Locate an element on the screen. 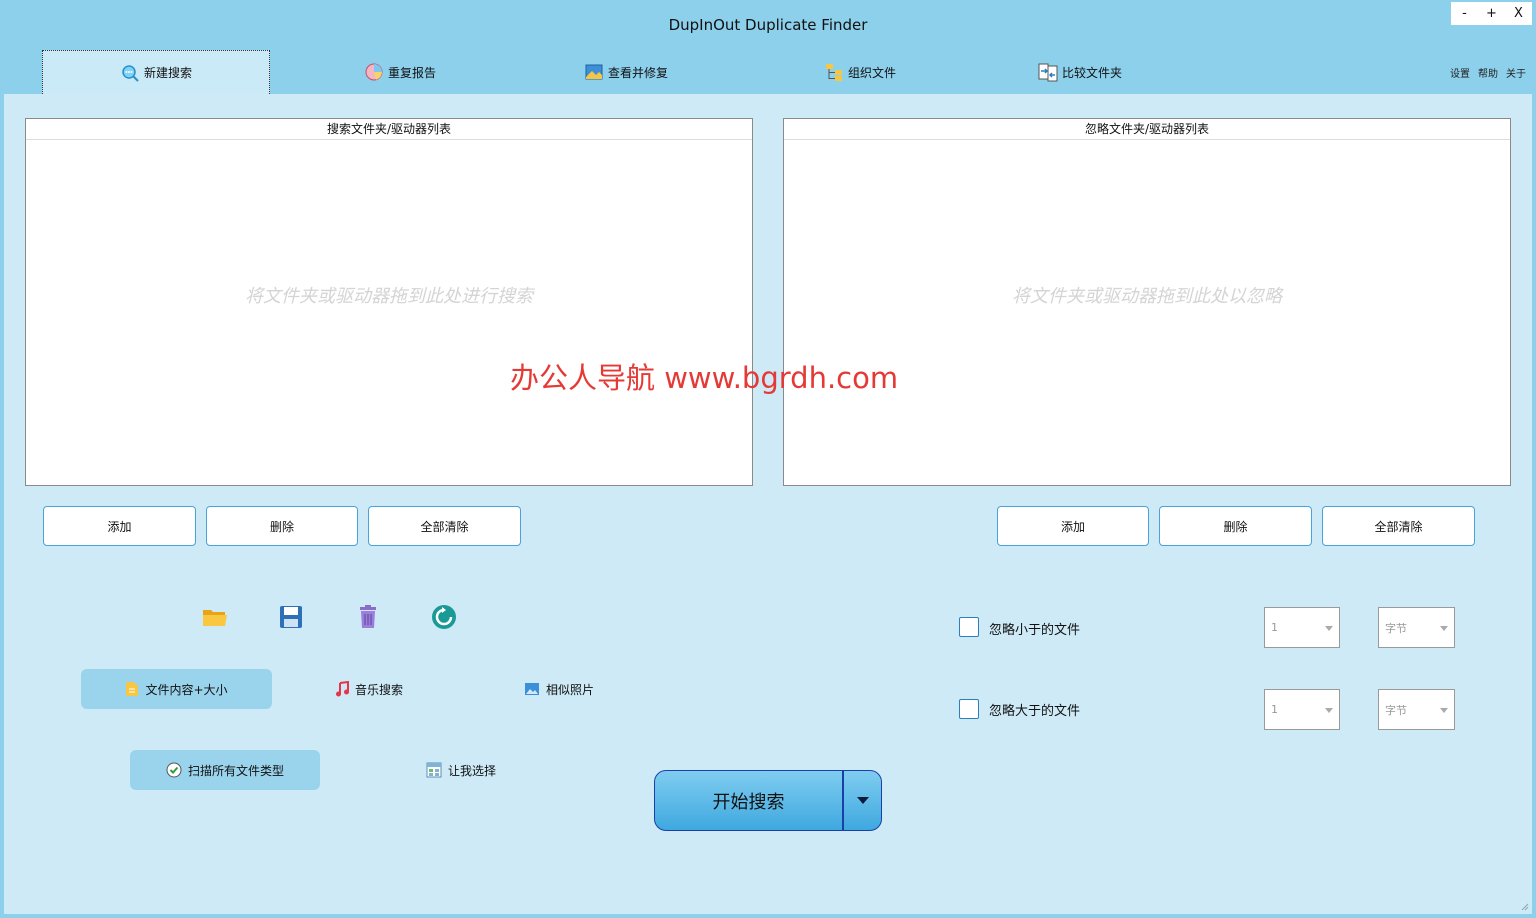  mode-music-label: 音乐搜索 is located at coordinates (378, 689).